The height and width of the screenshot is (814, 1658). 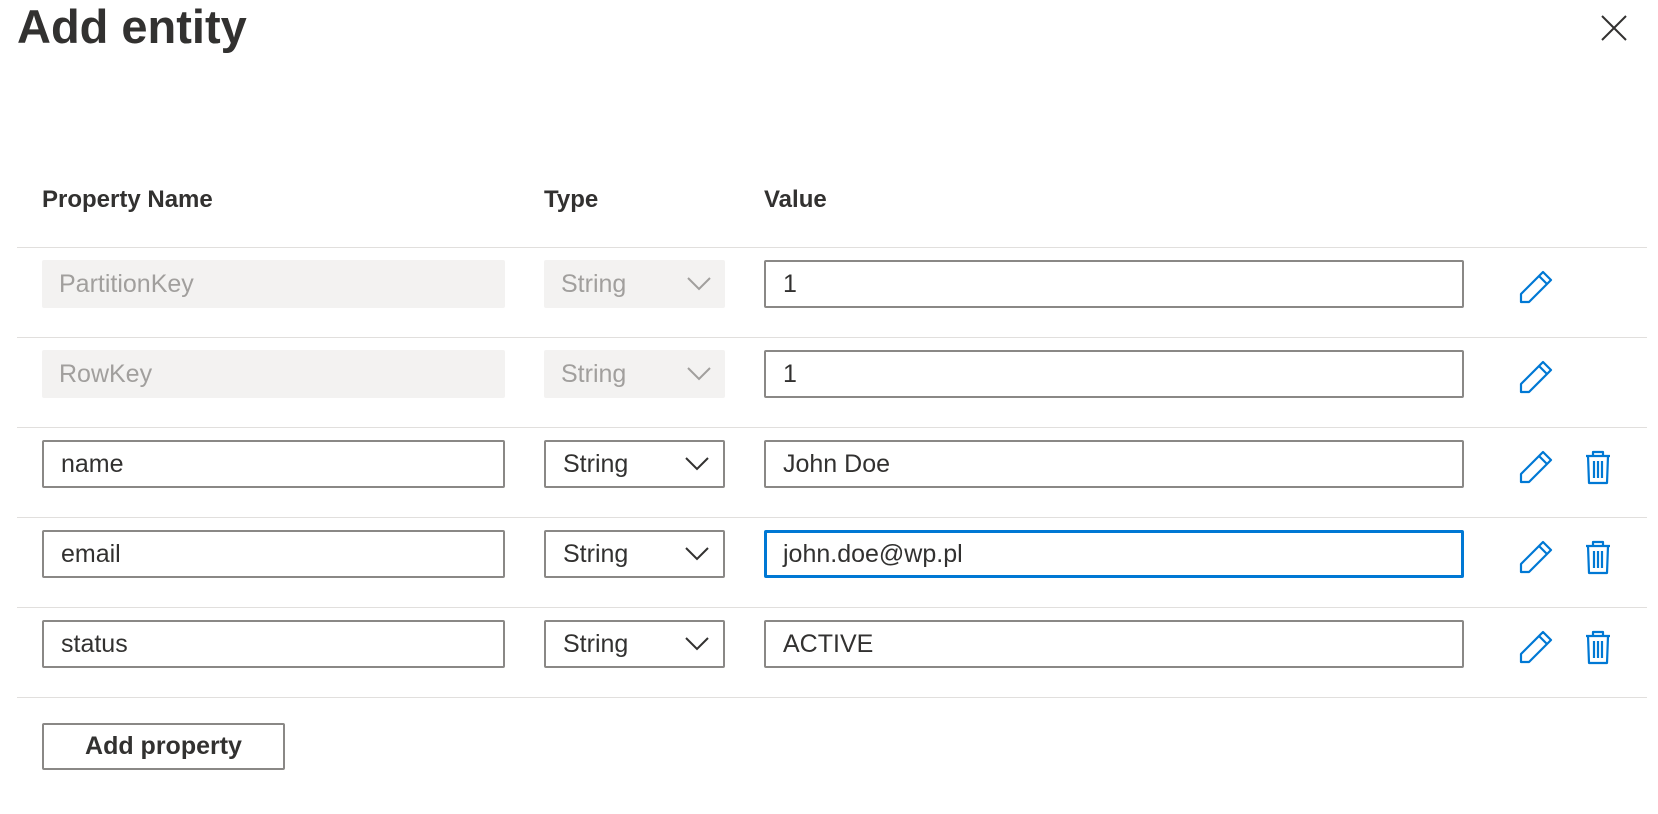 I want to click on value-input: John Doe, so click(x=1114, y=464).